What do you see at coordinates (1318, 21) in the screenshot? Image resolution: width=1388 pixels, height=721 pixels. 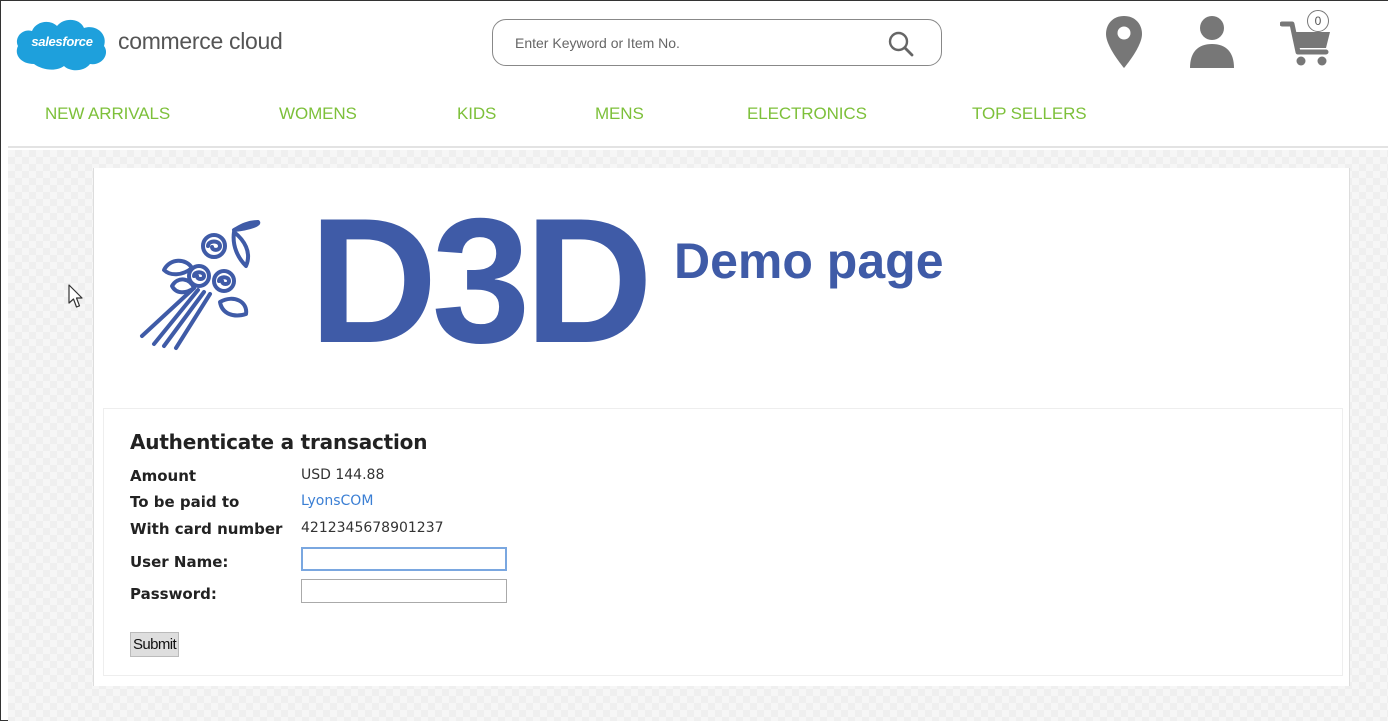 I see `cart-count-badge: 0` at bounding box center [1318, 21].